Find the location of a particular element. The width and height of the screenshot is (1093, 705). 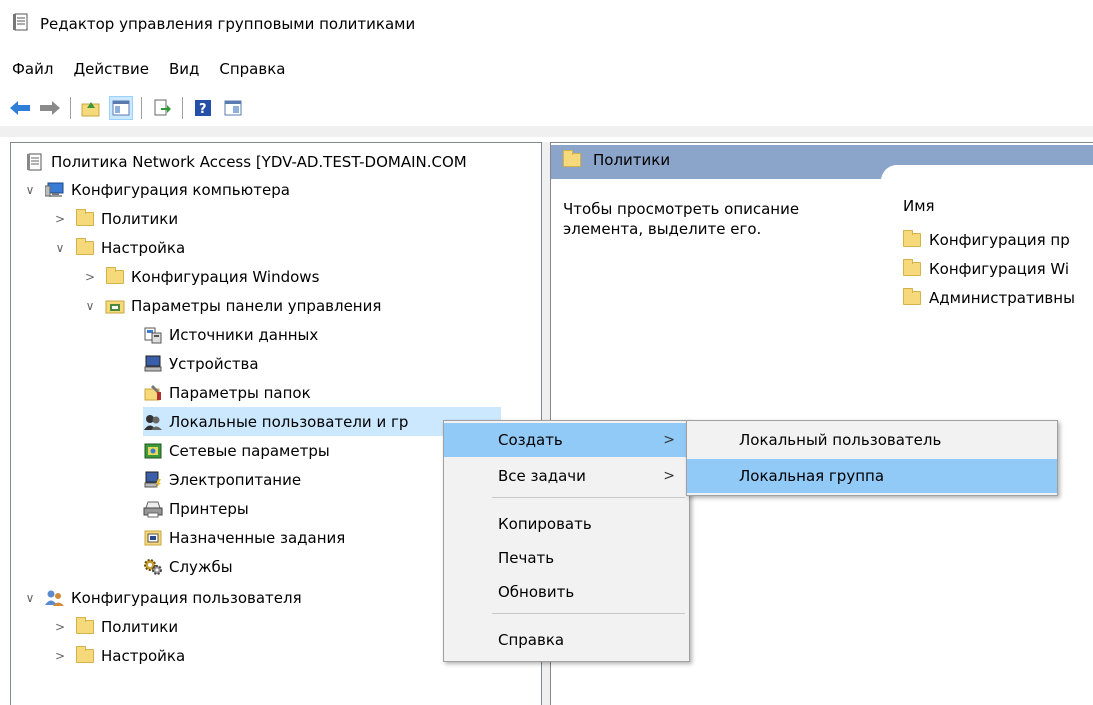

tree-label: Электропитание is located at coordinates (235, 479).